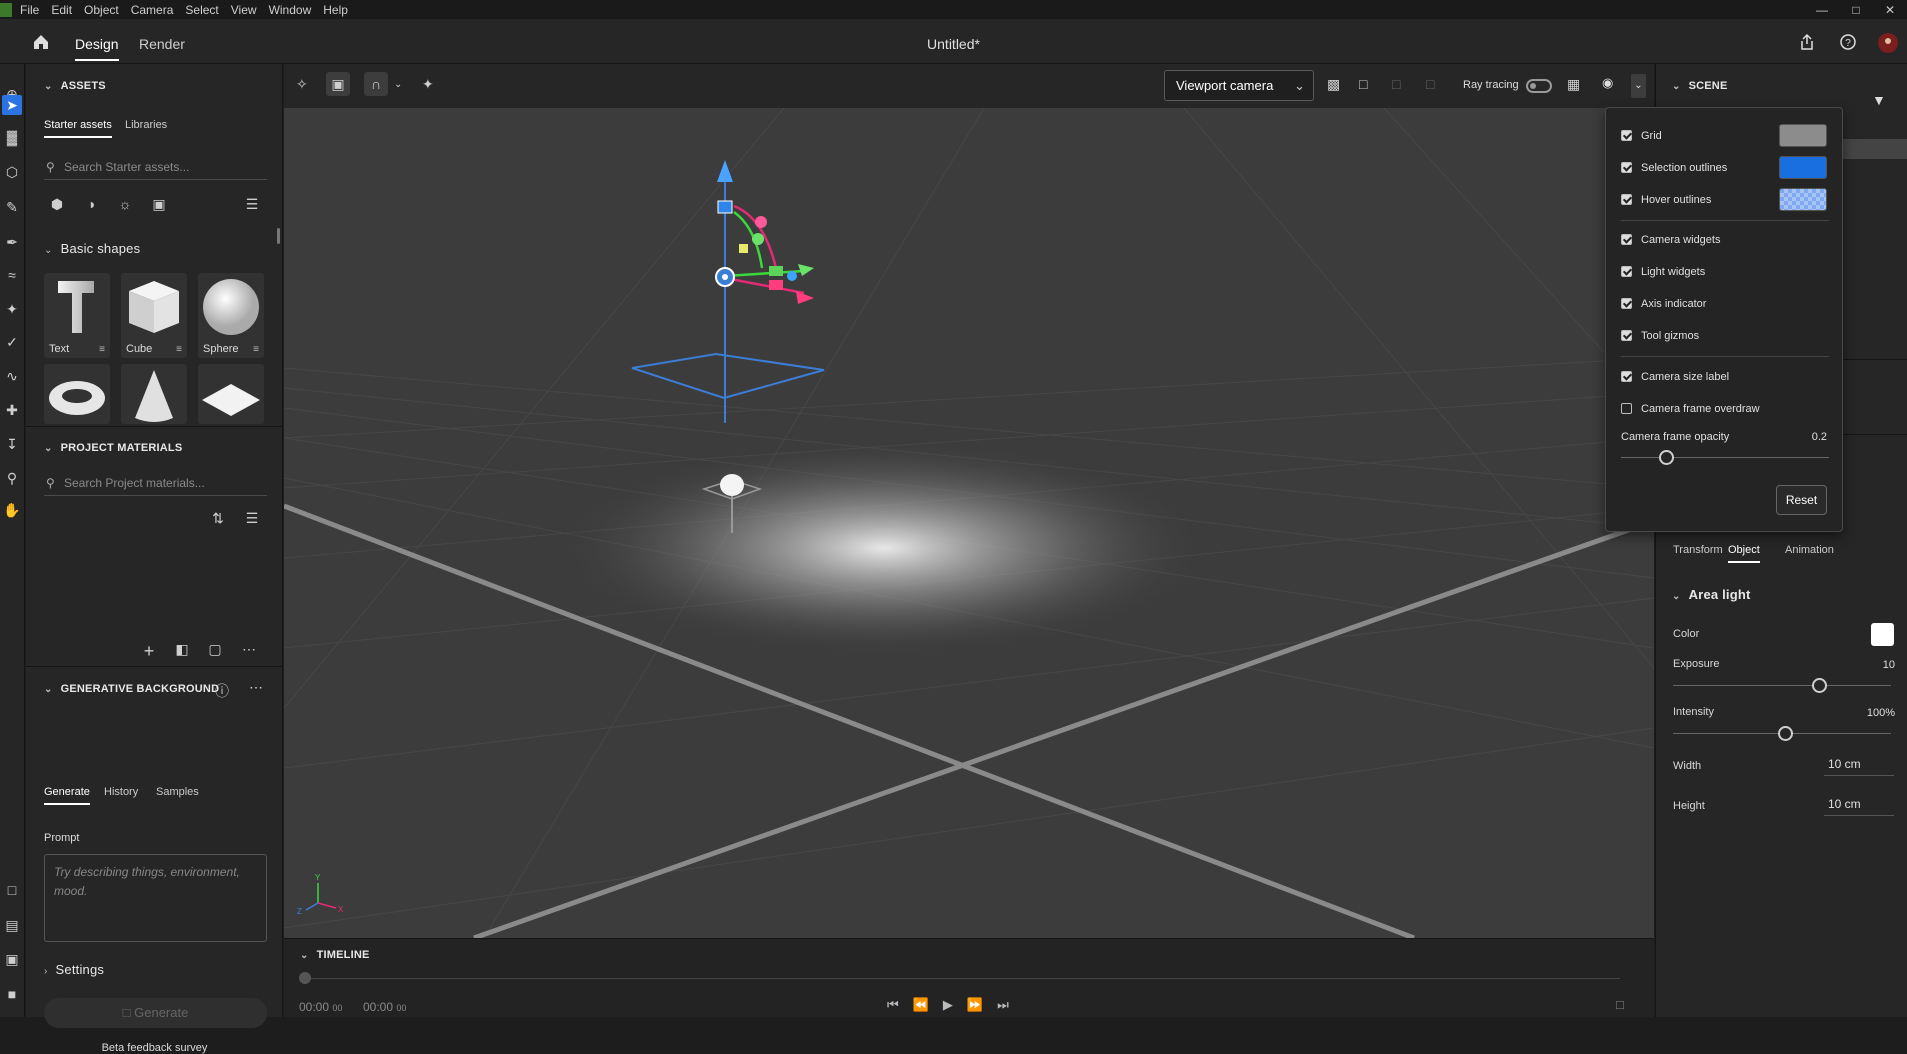 The width and height of the screenshot is (1907, 1054). I want to click on minimize-icon: —, so click(1822, 10).